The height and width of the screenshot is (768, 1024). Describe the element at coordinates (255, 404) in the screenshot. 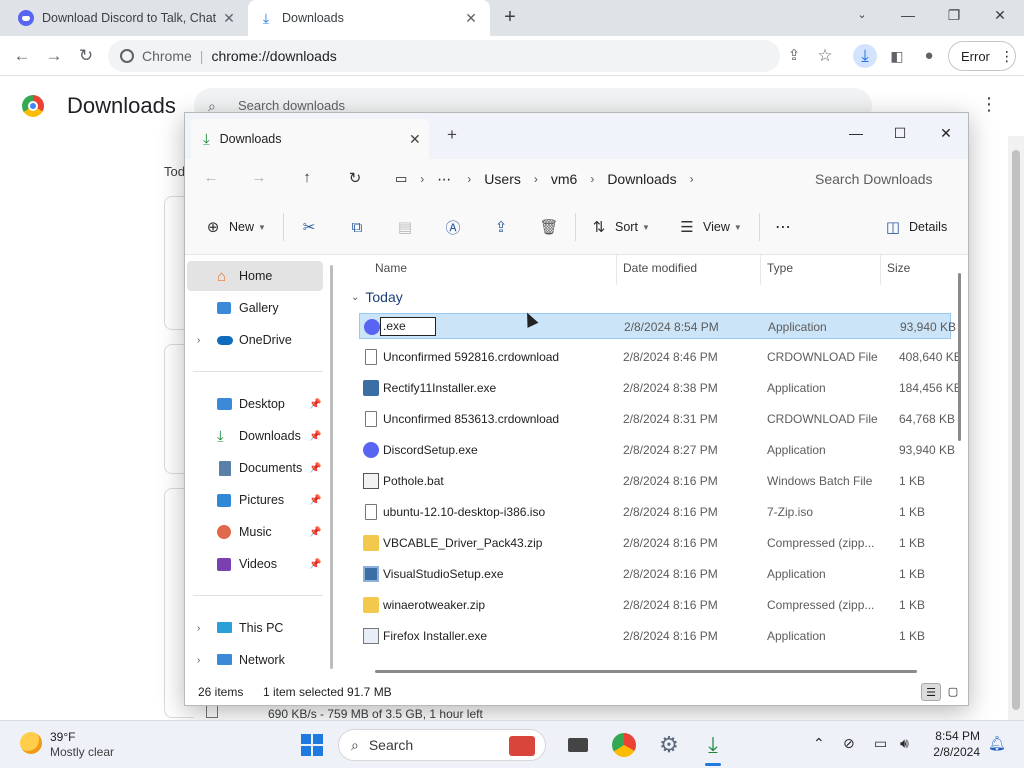

I see `nav-item-desktop: Desktop 📌` at that location.